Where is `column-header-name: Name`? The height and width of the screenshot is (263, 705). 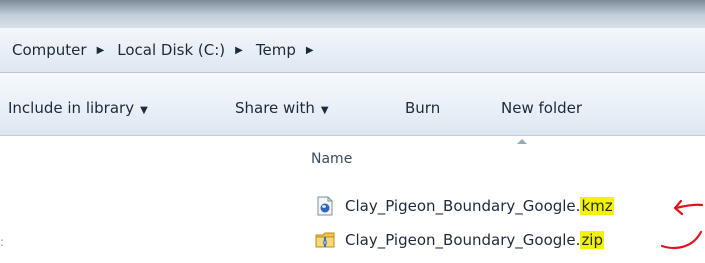
column-header-name: Name is located at coordinates (331, 159).